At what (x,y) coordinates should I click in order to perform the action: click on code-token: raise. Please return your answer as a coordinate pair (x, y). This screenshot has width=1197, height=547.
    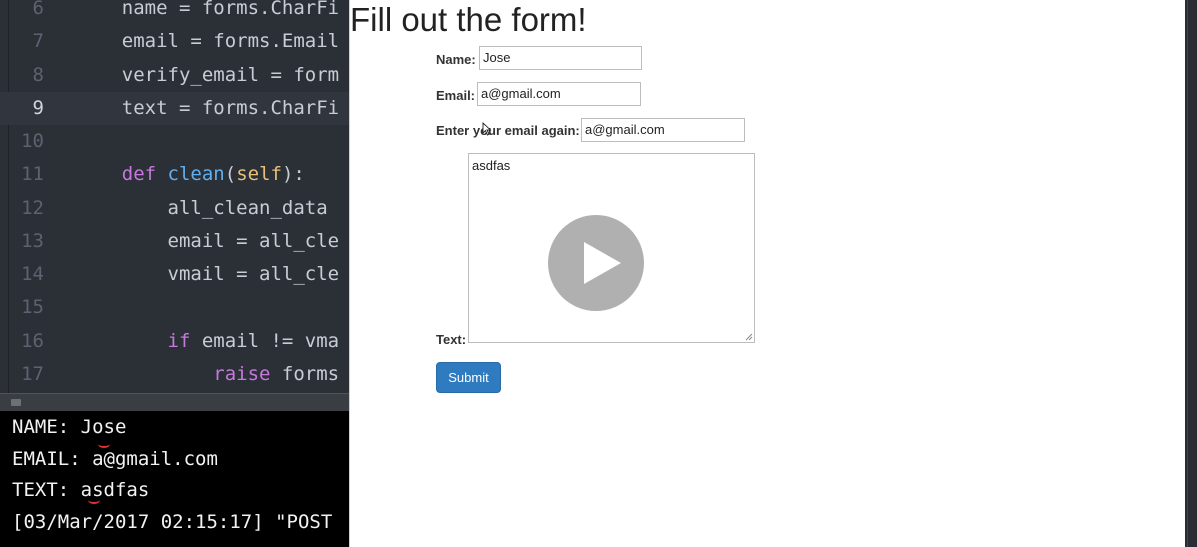
    Looking at the image, I should click on (242, 373).